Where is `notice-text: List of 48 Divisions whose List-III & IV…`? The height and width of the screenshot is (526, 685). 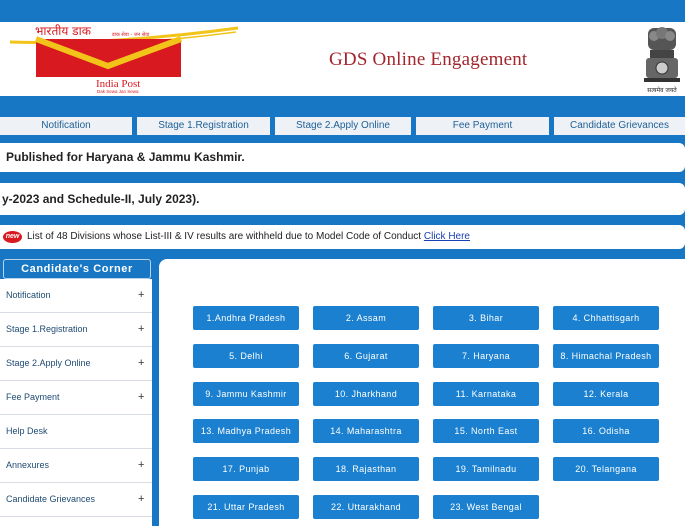 notice-text: List of 48 Divisions whose List-III & IV… is located at coordinates (248, 237).